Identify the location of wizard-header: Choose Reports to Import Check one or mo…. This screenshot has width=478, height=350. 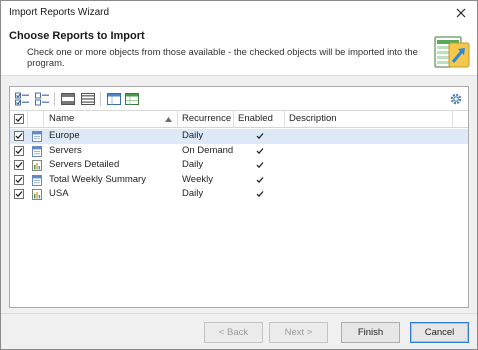
(239, 50).